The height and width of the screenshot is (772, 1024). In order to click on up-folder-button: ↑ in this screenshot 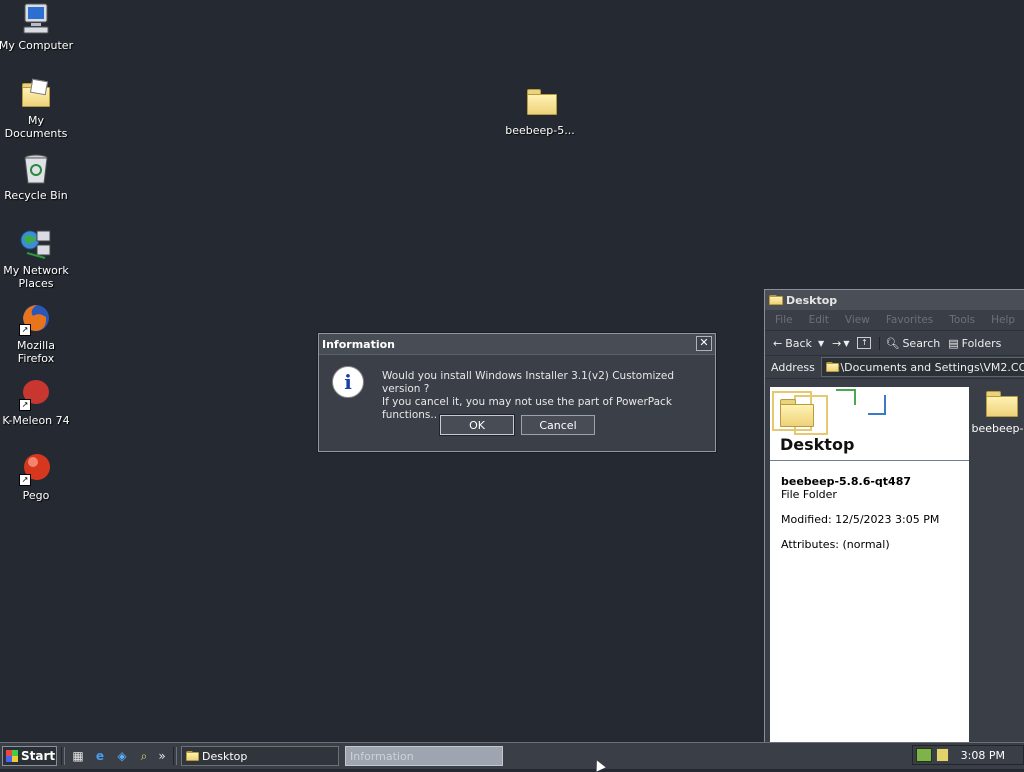, I will do `click(864, 343)`.